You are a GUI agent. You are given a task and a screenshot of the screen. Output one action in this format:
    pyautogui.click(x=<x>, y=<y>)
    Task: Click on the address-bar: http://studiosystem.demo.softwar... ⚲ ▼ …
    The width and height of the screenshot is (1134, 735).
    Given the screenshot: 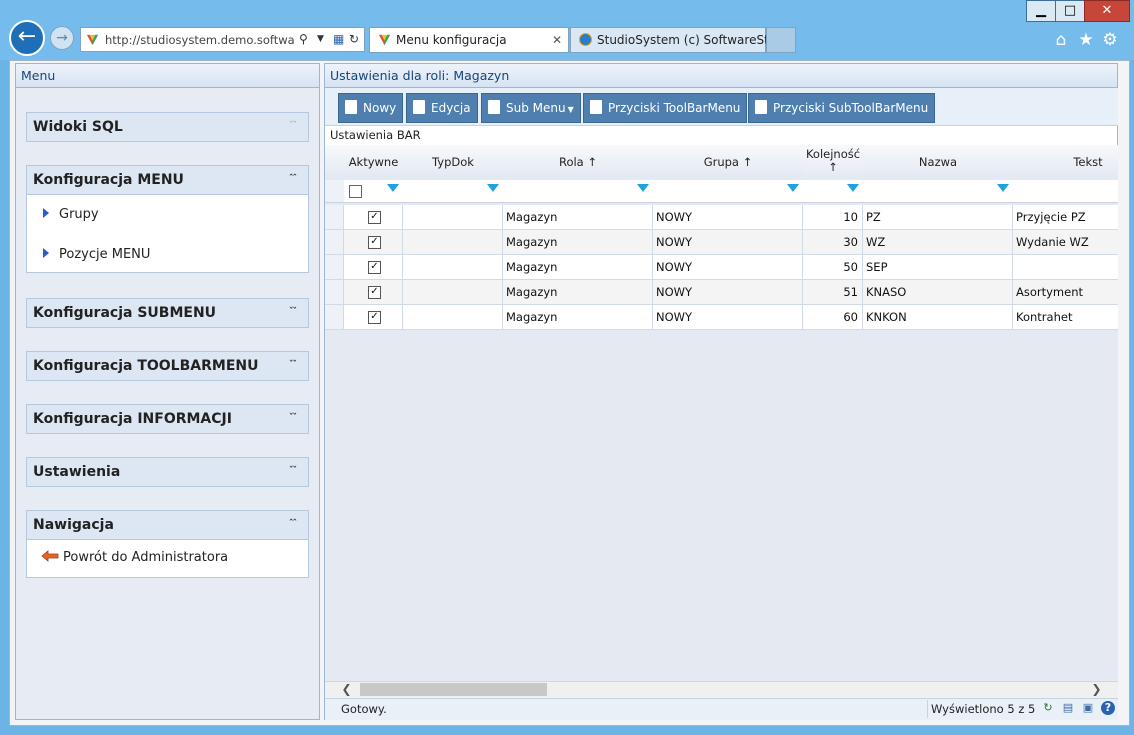 What is the action you would take?
    pyautogui.click(x=222, y=39)
    